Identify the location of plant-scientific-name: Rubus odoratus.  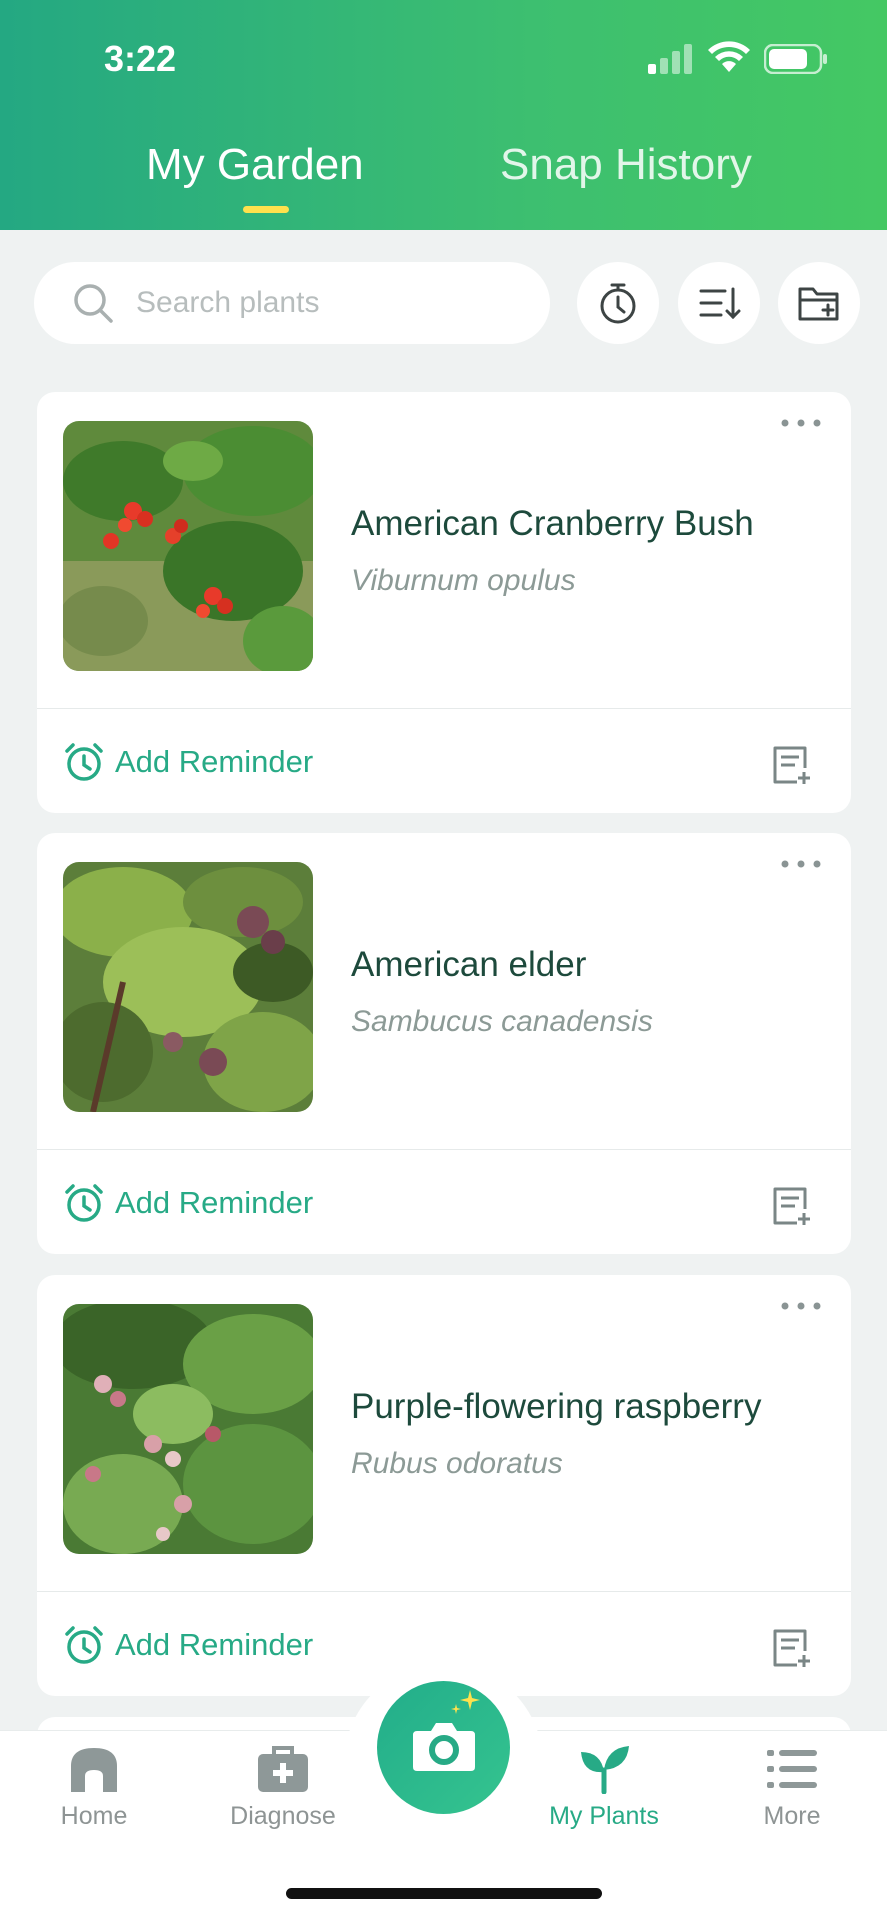
(457, 1463).